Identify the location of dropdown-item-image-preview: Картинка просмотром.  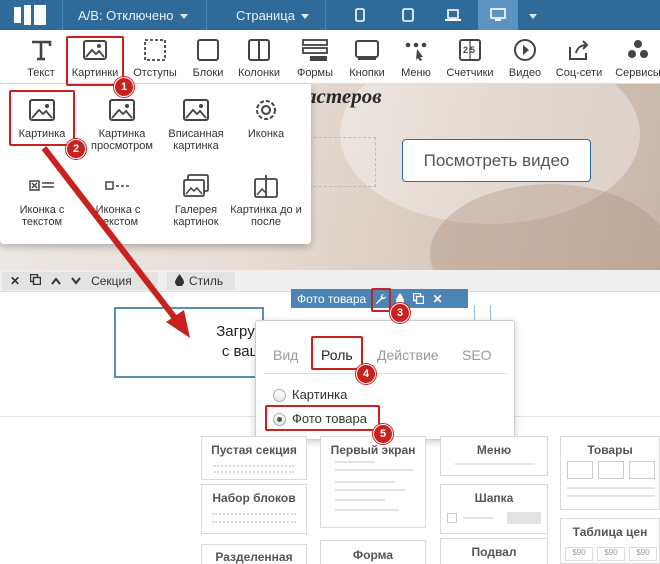
(122, 123).